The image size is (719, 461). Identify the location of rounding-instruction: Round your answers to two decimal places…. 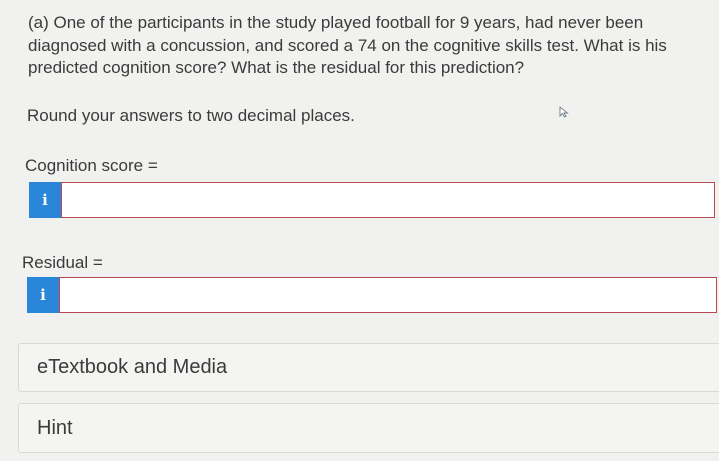
(191, 115).